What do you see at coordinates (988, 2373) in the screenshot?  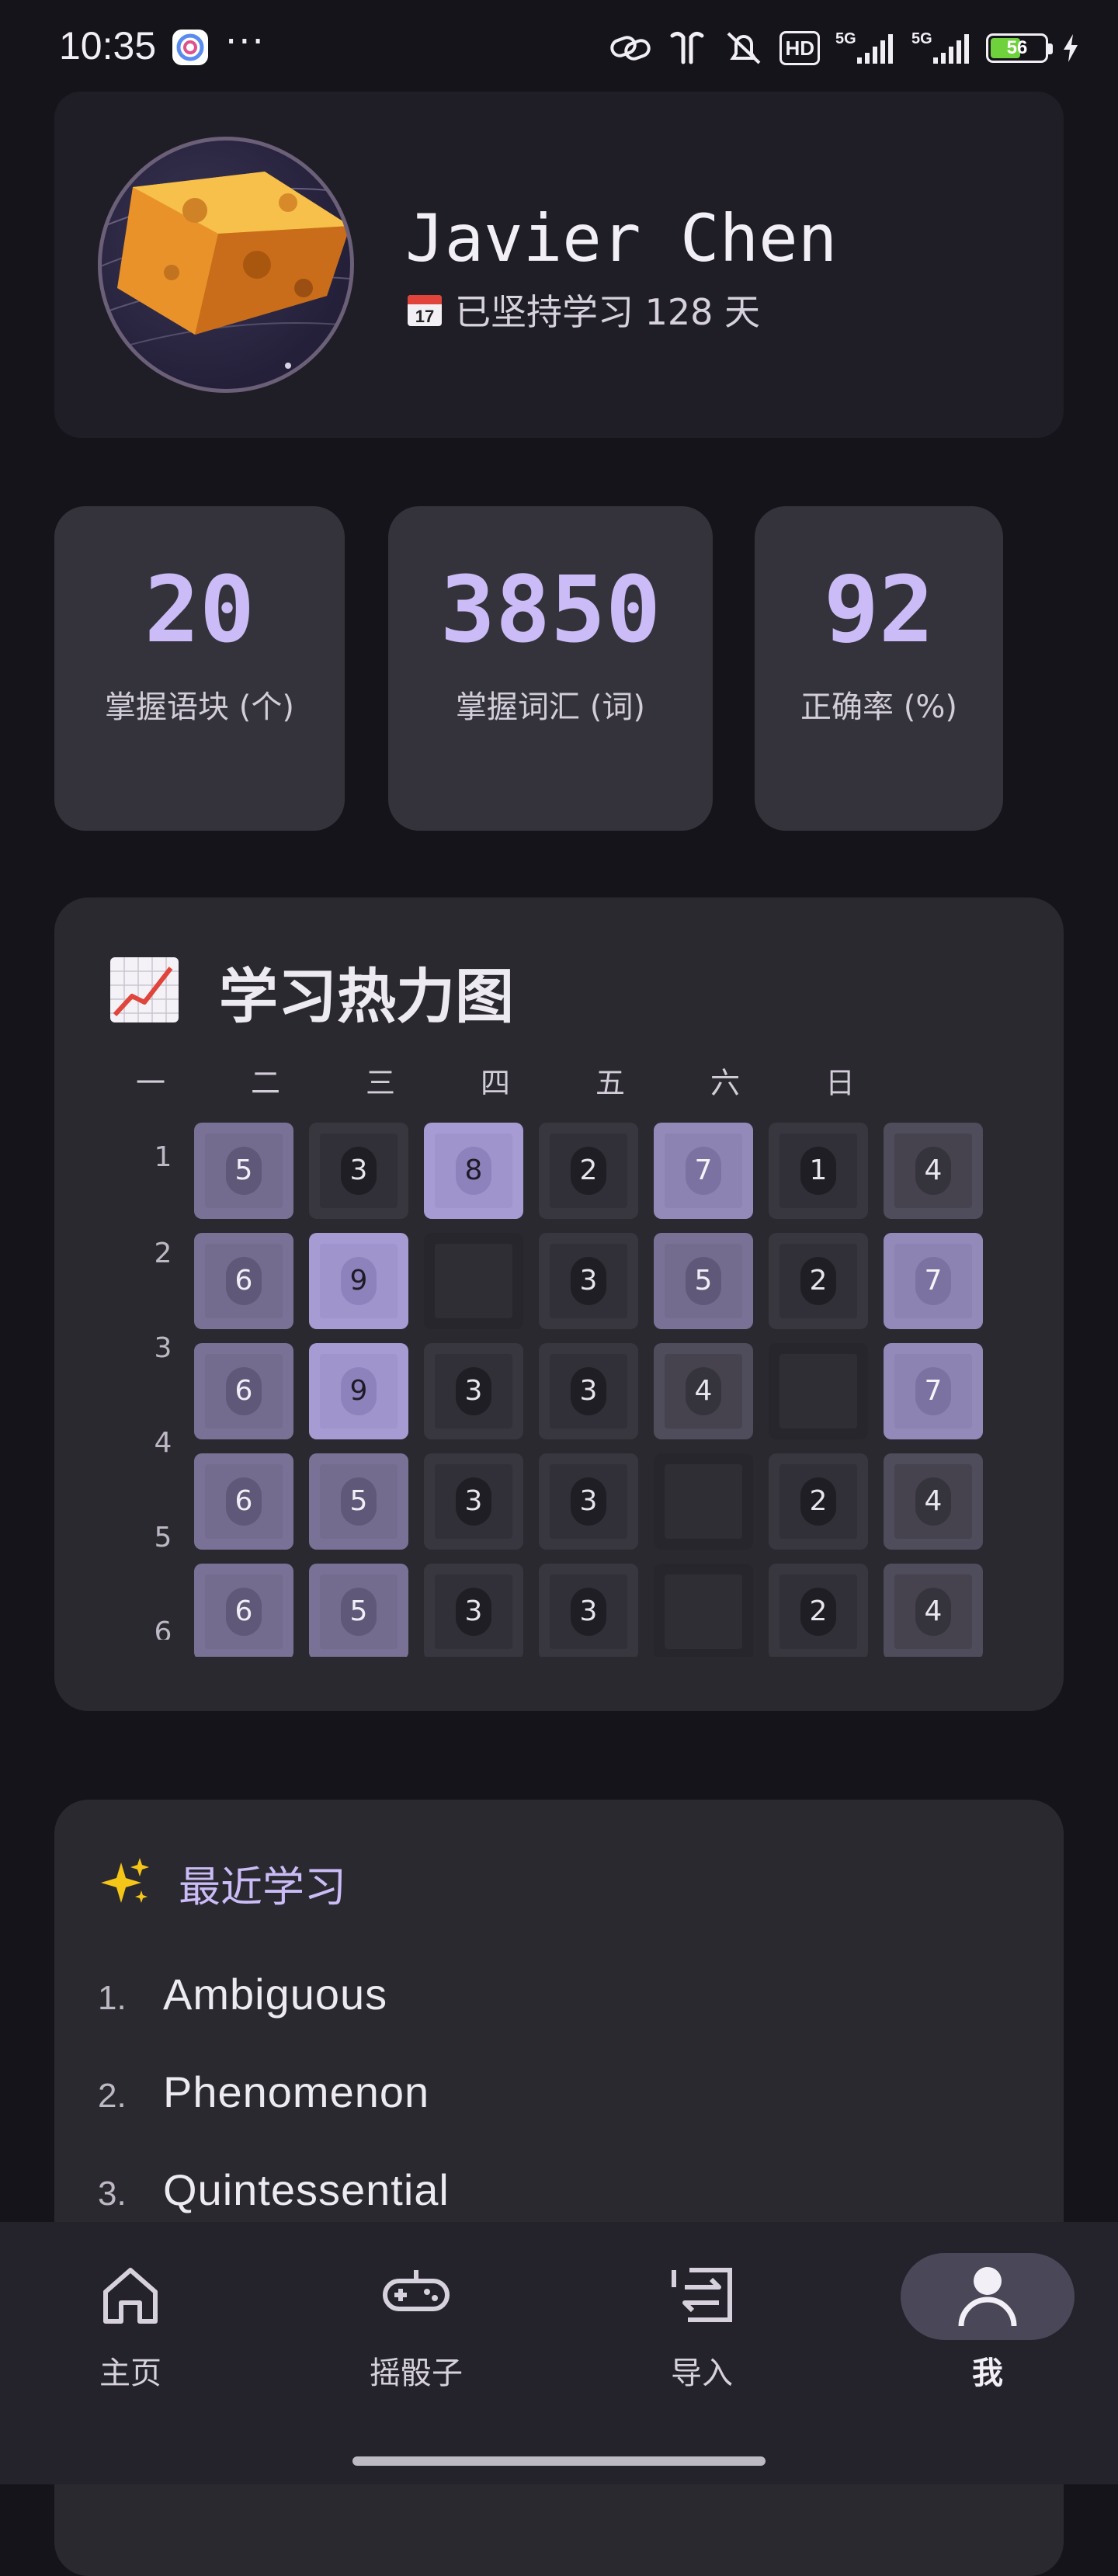 I see `nav-label: 我` at bounding box center [988, 2373].